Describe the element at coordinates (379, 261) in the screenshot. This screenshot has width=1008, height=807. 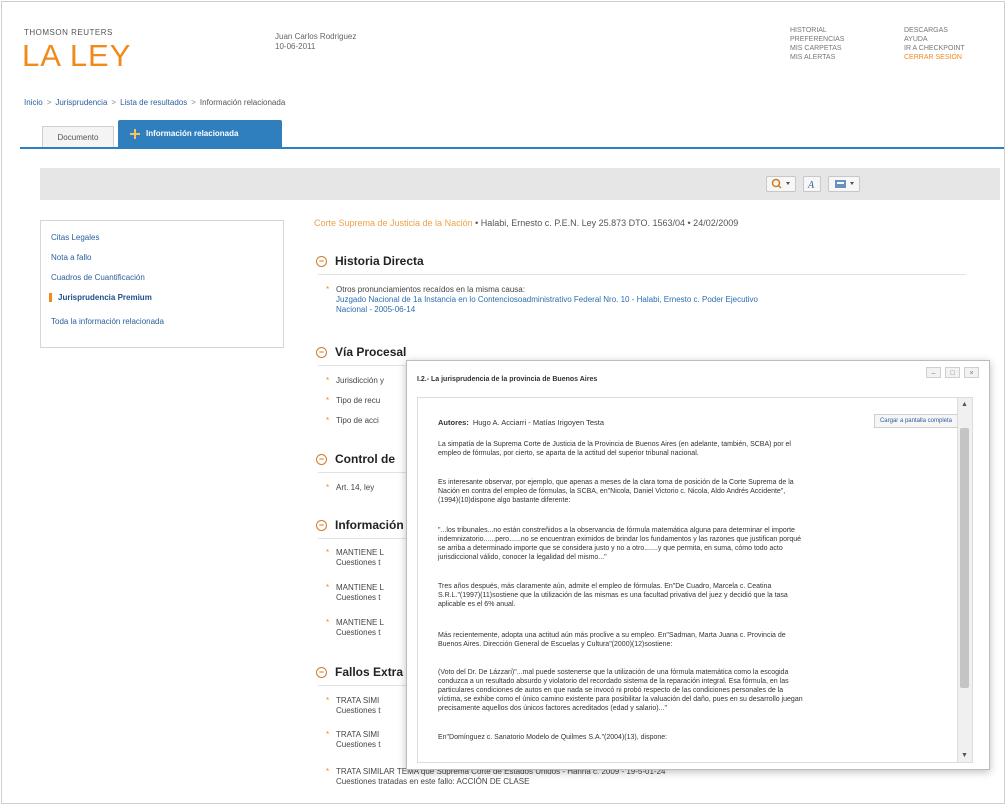
I see `section-title-text: Historia Directa` at that location.